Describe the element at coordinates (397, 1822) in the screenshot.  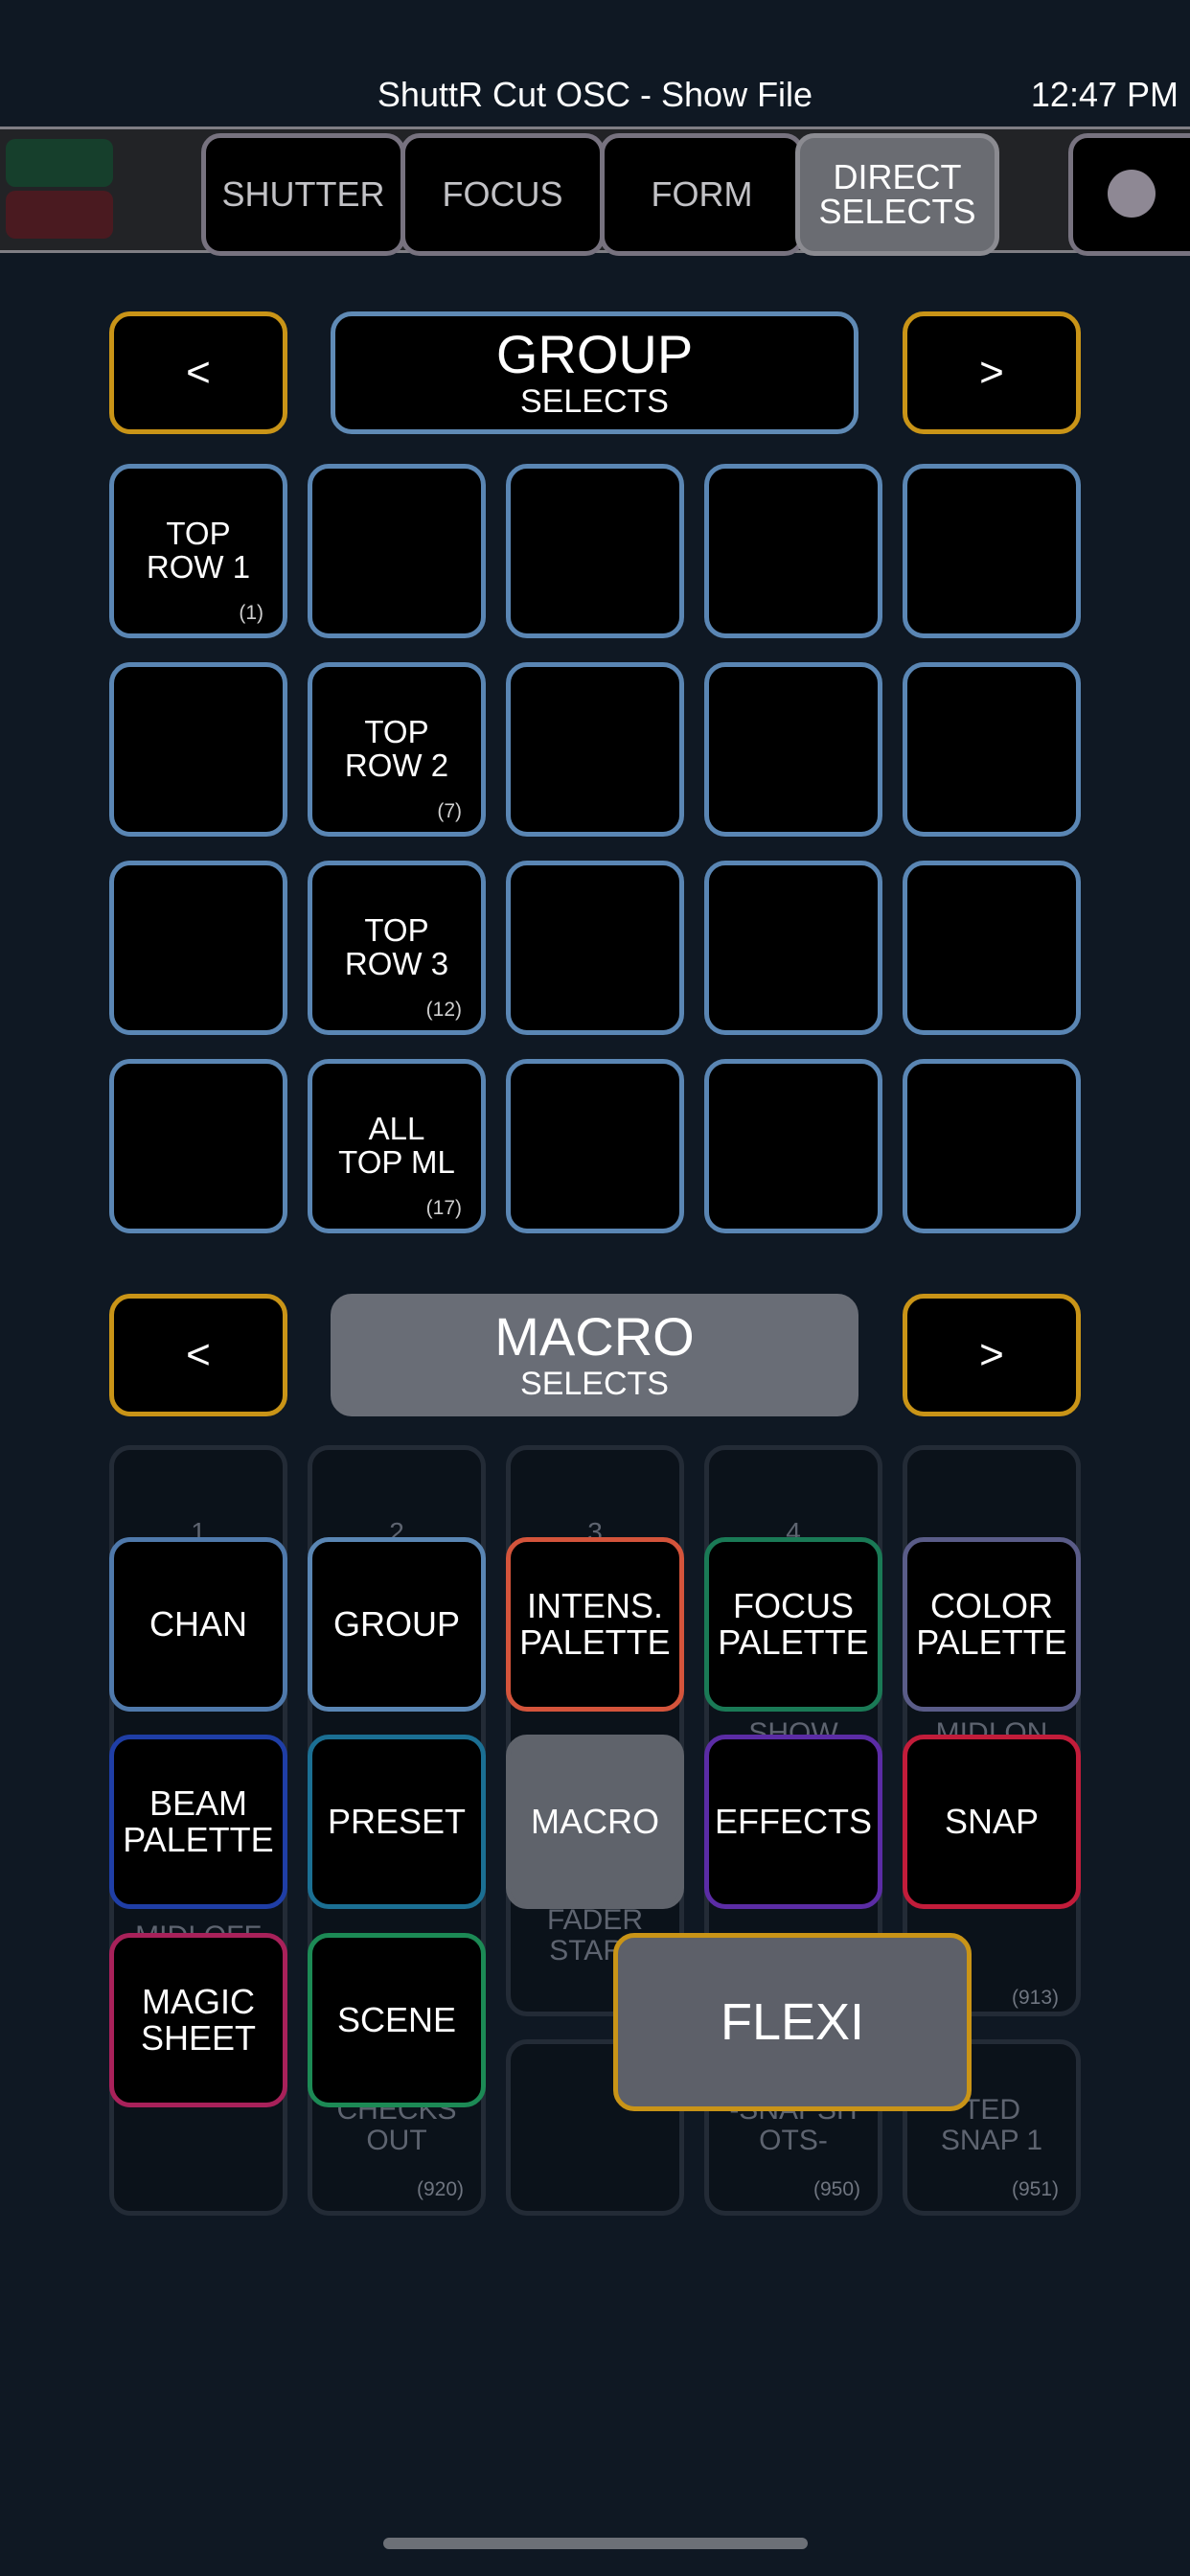
I see `preset-button: PRESET` at that location.